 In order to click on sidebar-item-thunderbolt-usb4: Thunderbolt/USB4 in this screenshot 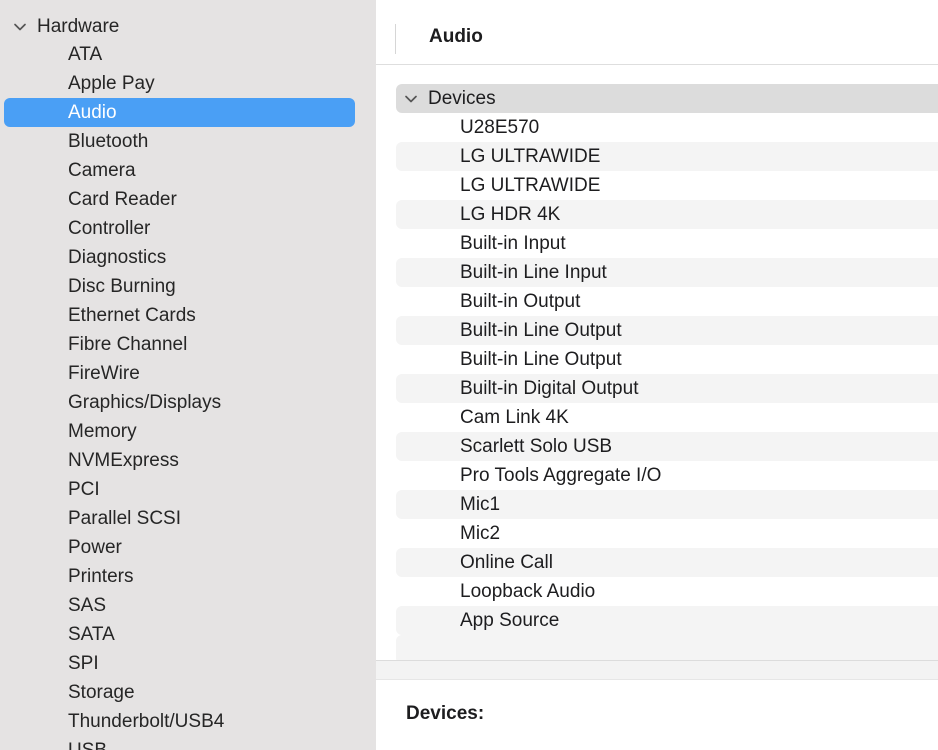, I will do `click(188, 721)`.